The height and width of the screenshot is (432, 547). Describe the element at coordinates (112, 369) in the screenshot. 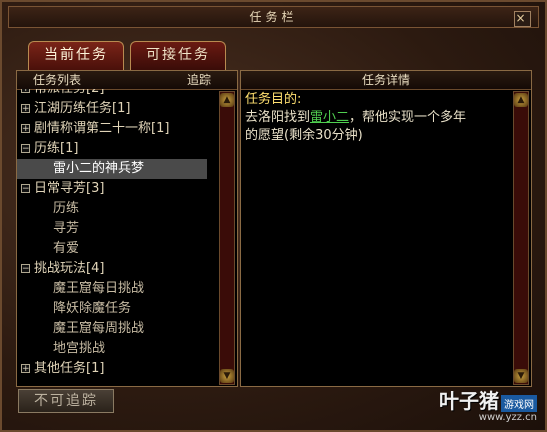

I see `quest-category: + 其他任务[1]` at that location.